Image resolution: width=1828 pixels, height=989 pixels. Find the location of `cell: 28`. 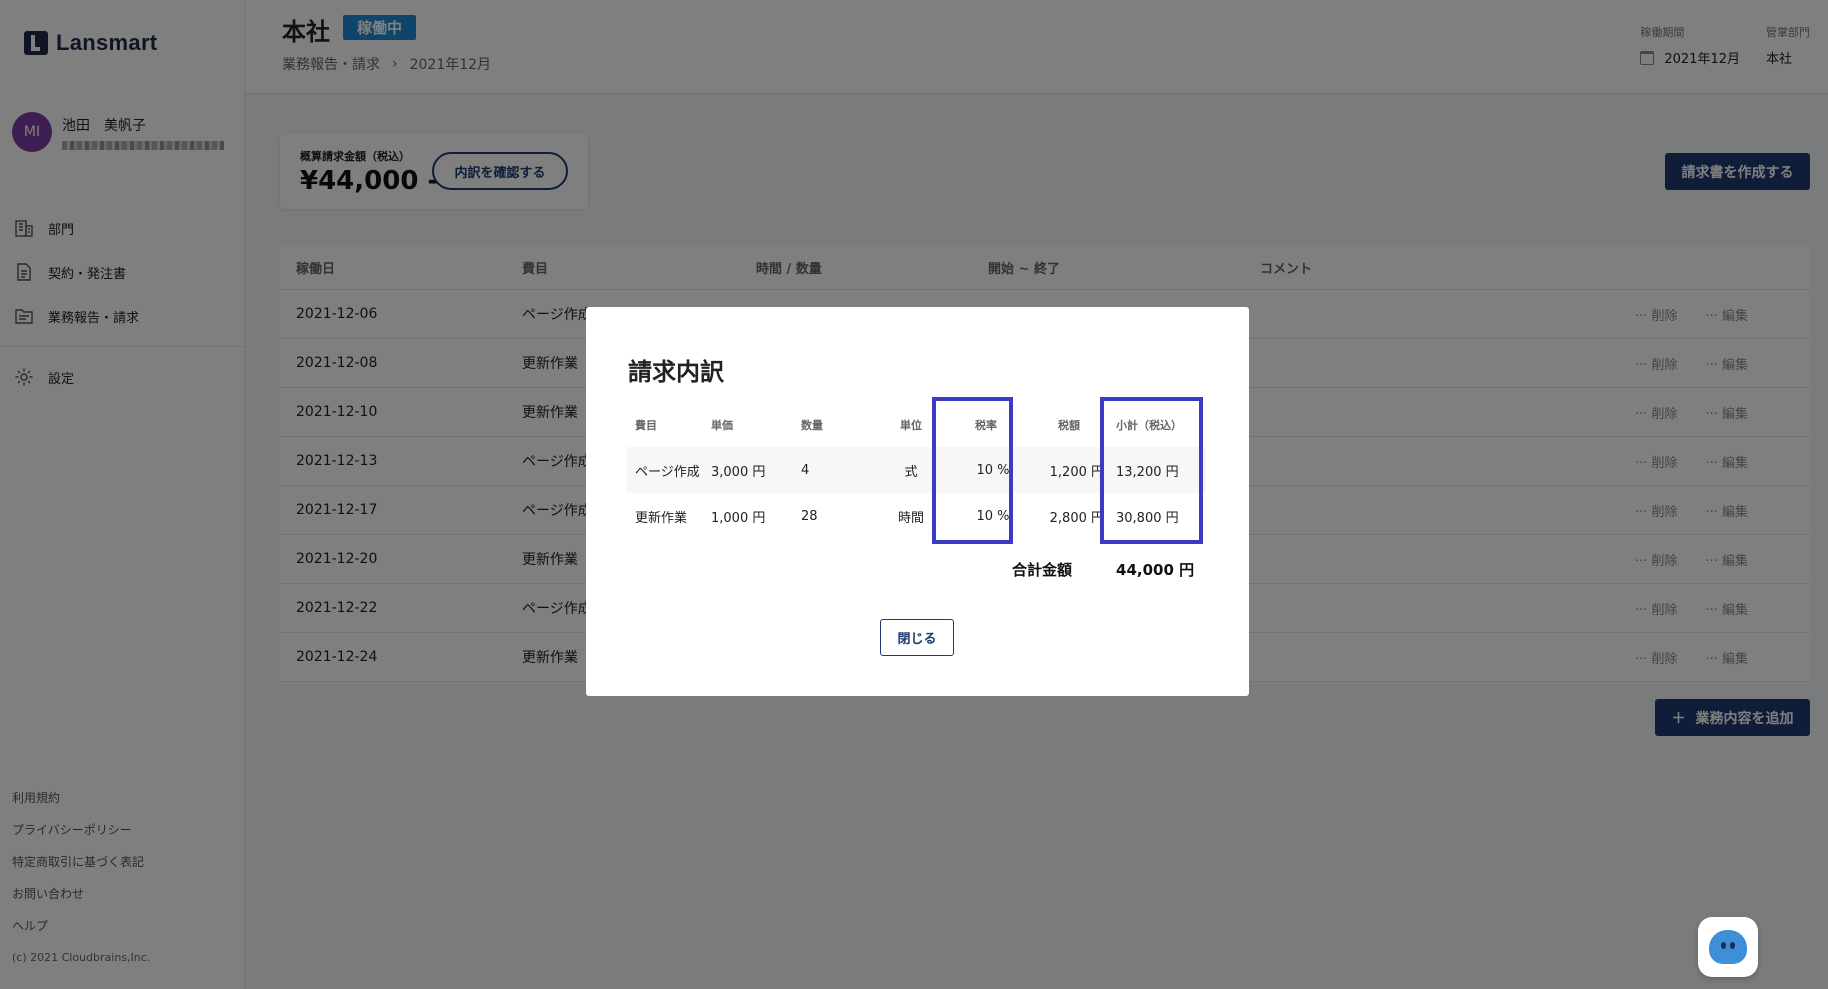

cell: 28 is located at coordinates (809, 516).